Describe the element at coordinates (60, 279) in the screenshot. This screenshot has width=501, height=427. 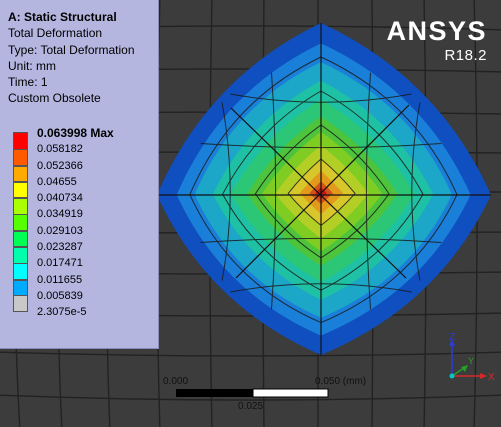
I see `legend-value-label: 0.011655` at that location.